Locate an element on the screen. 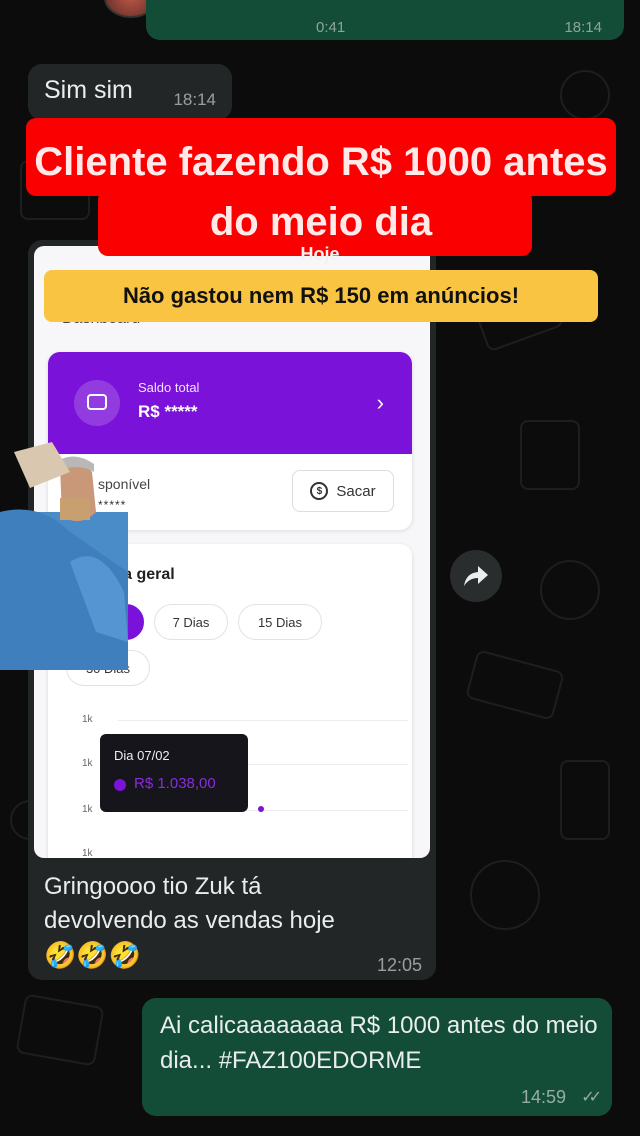 The height and width of the screenshot is (1136, 640). message-time: 14:59 is located at coordinates (543, 1097).